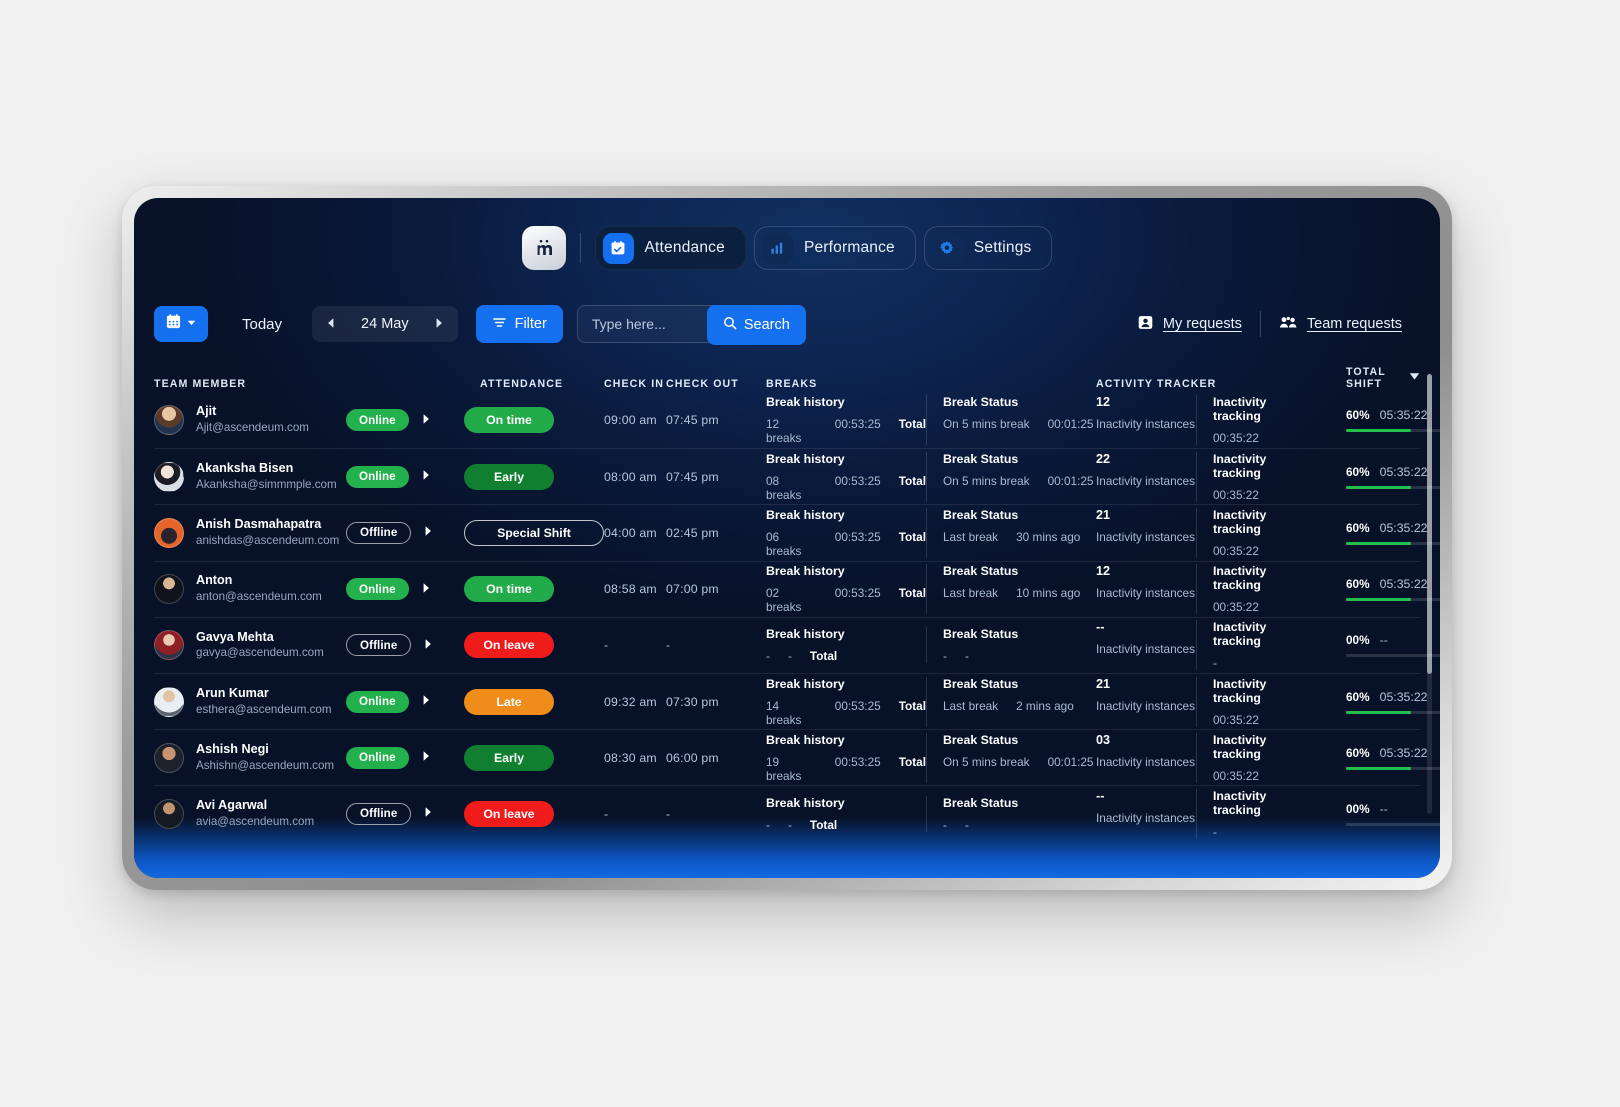  I want to click on check-out-time: 07:45 pm, so click(692, 420).